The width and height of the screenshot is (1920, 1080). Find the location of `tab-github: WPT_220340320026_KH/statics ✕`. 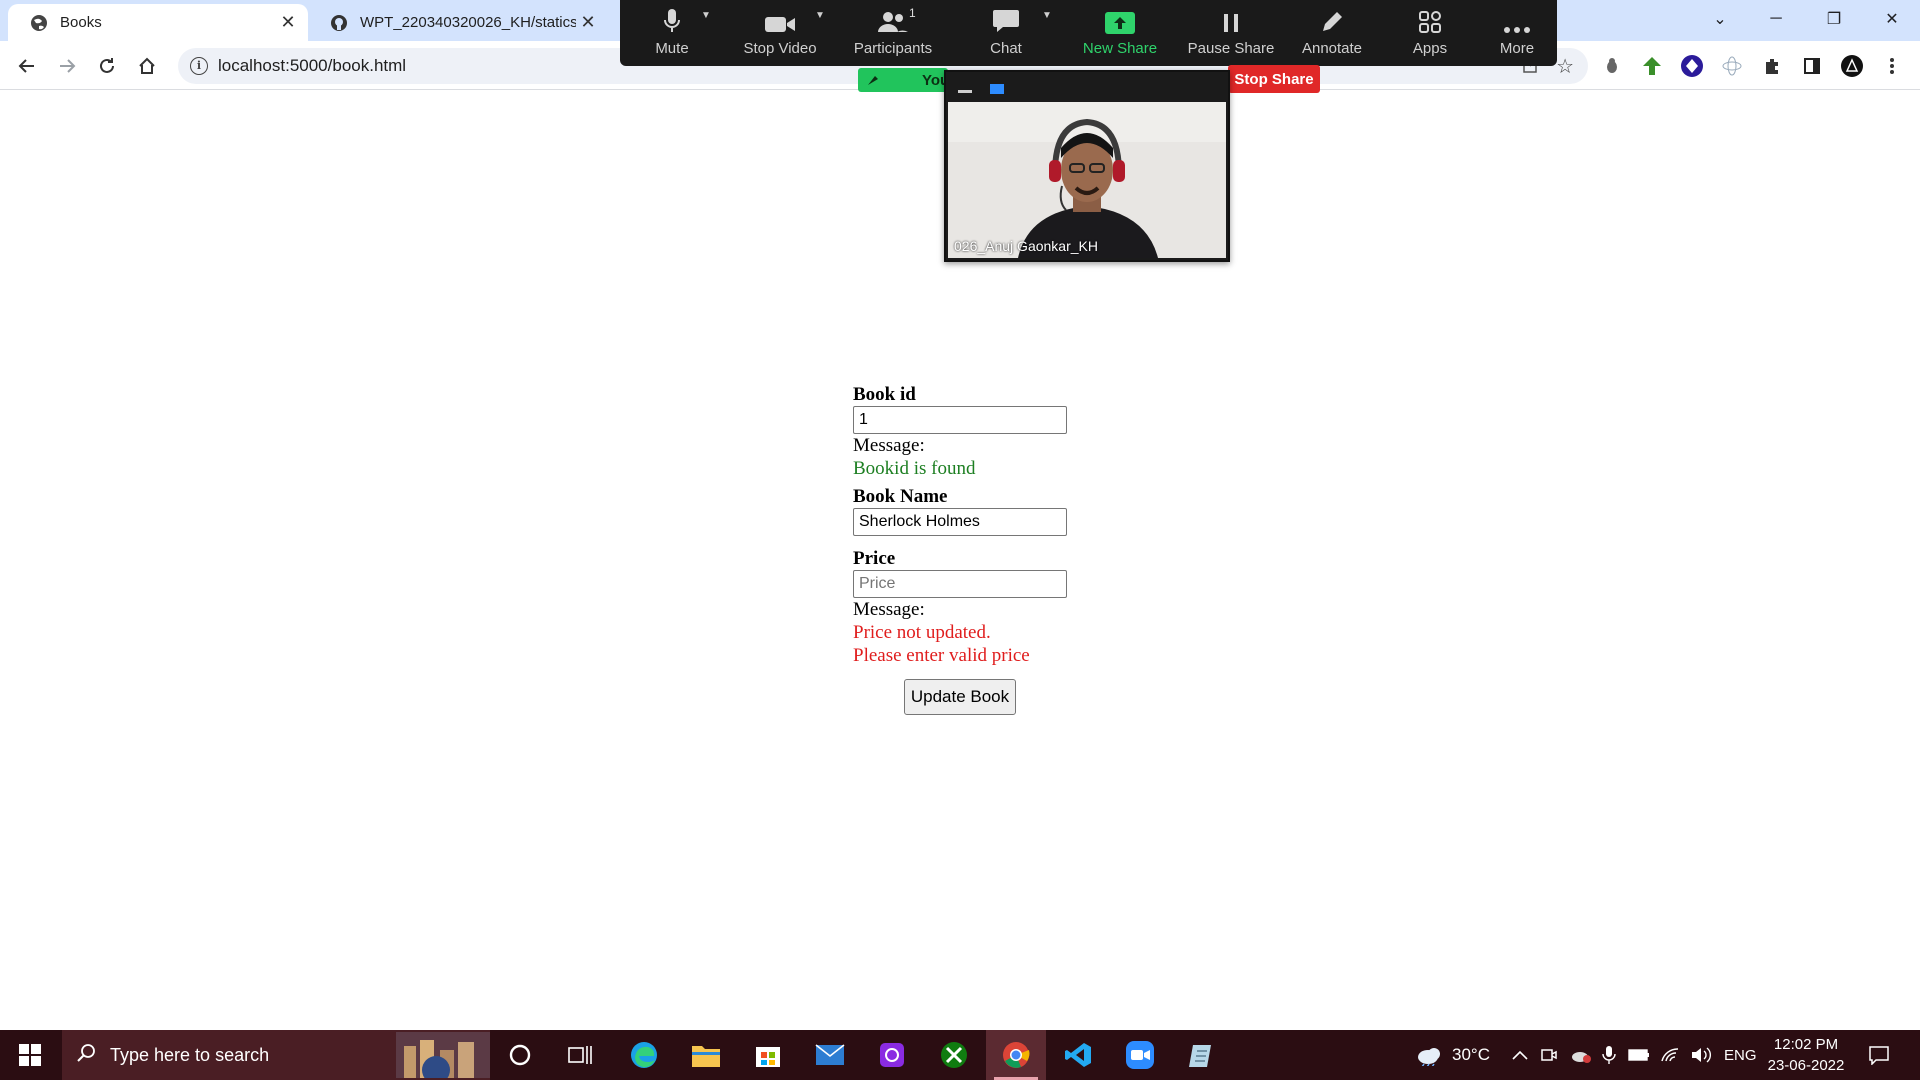

tab-github: WPT_220340320026_KH/statics ✕ is located at coordinates (458, 22).